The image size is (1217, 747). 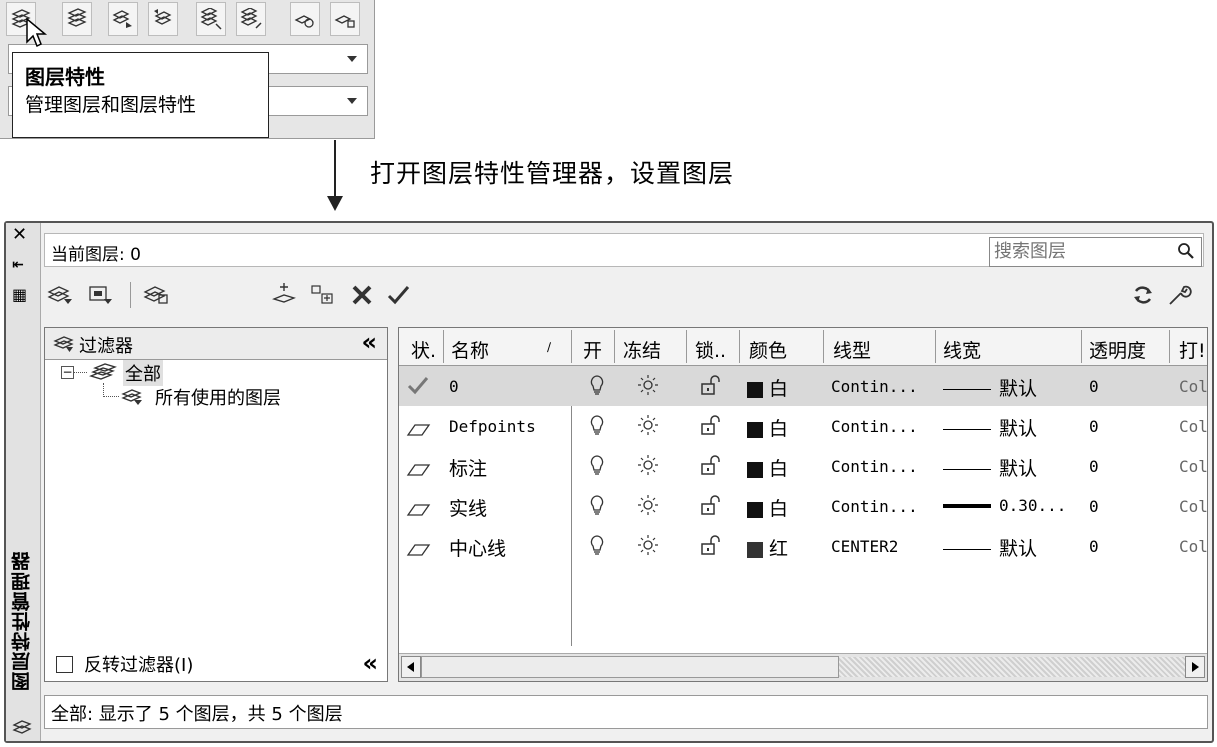 What do you see at coordinates (803, 426) in the screenshot?
I see `layer-row: Defpoints 白 Contin... 默认 0 Col` at bounding box center [803, 426].